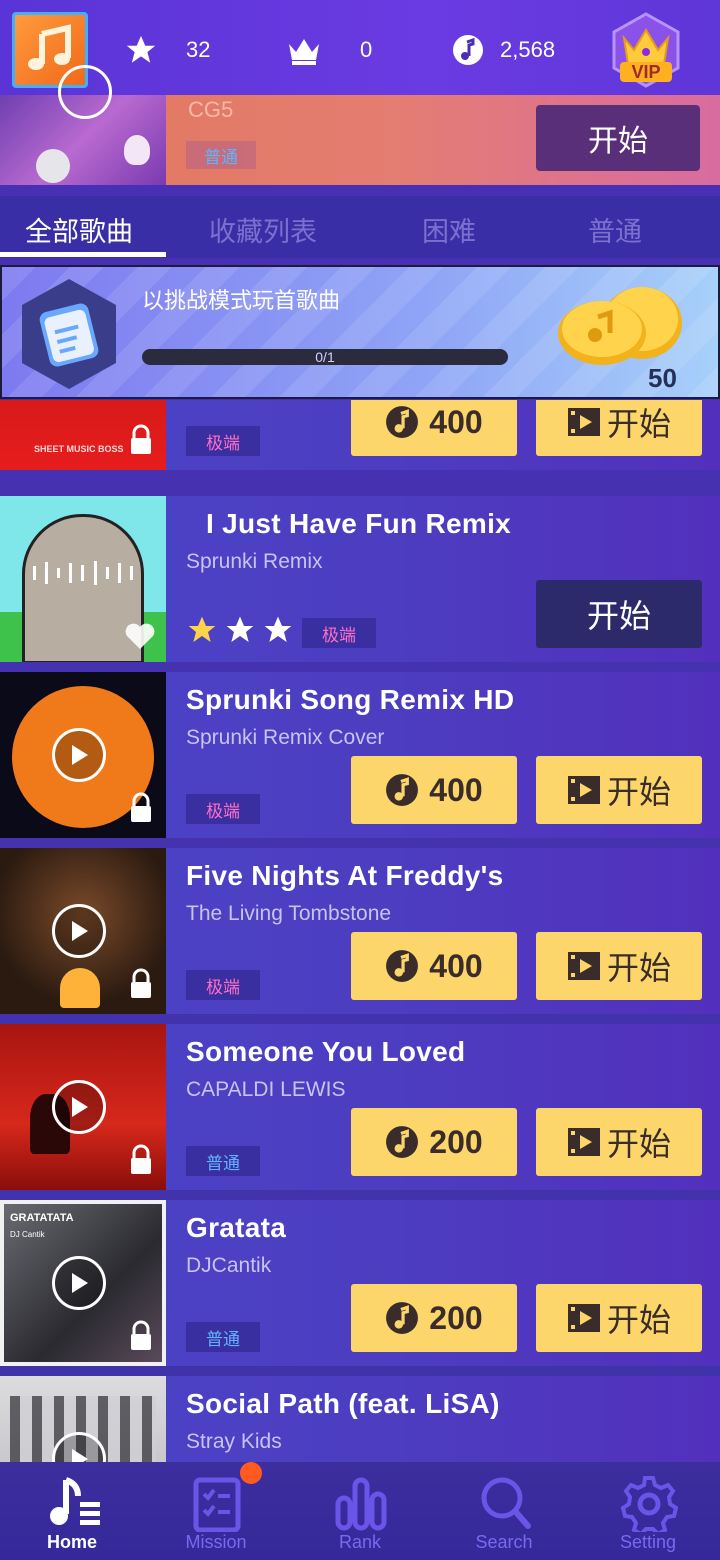 Image resolution: width=720 pixels, height=1560 pixels. I want to click on nav-search-label: Search, so click(504, 1542).